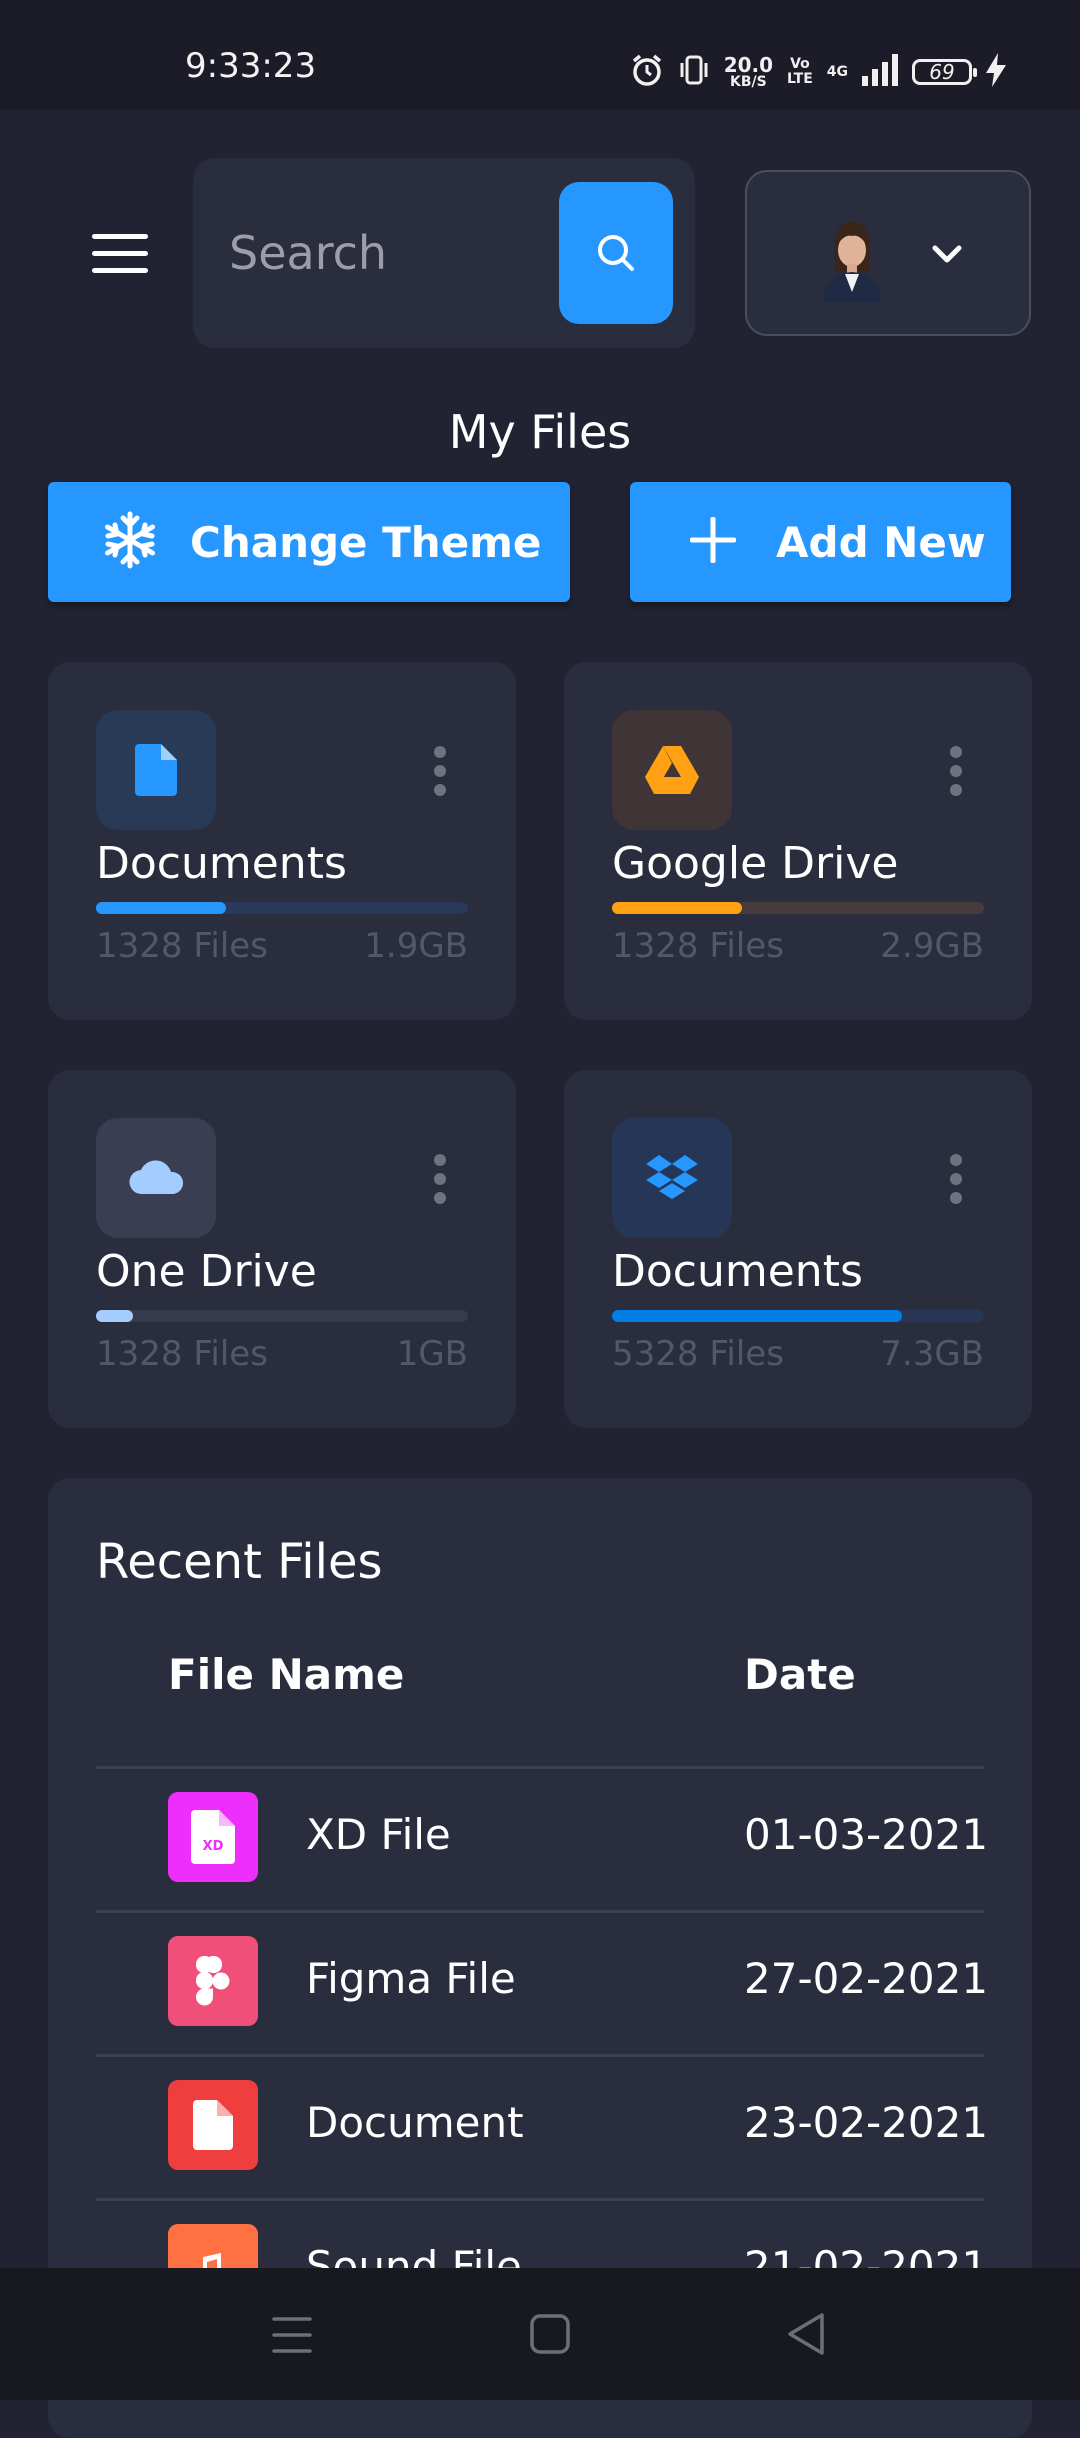  Describe the element at coordinates (837, 72) in the screenshot. I see `network-type: 4G` at that location.